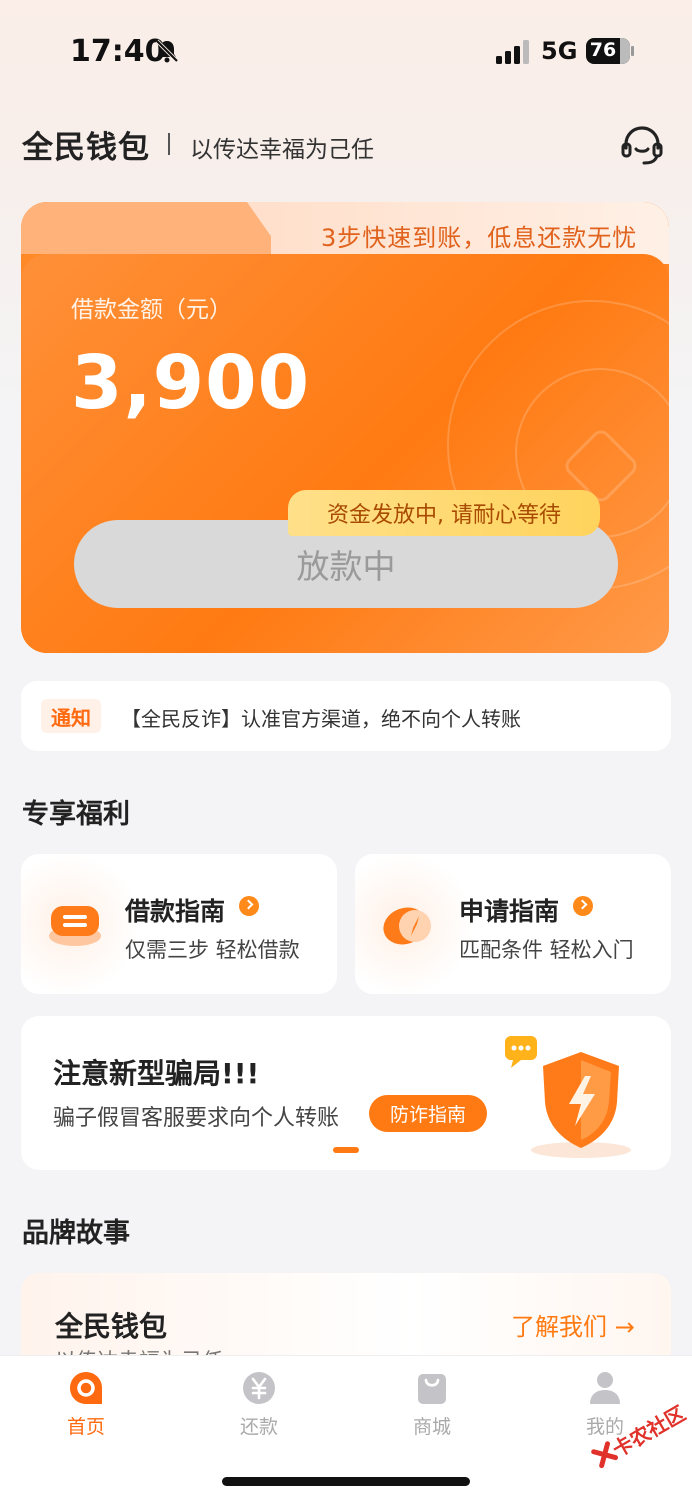 This screenshot has height=1500, width=692. Describe the element at coordinates (346, 50) in the screenshot. I see `status-bar: 17:40 5G 76` at that location.